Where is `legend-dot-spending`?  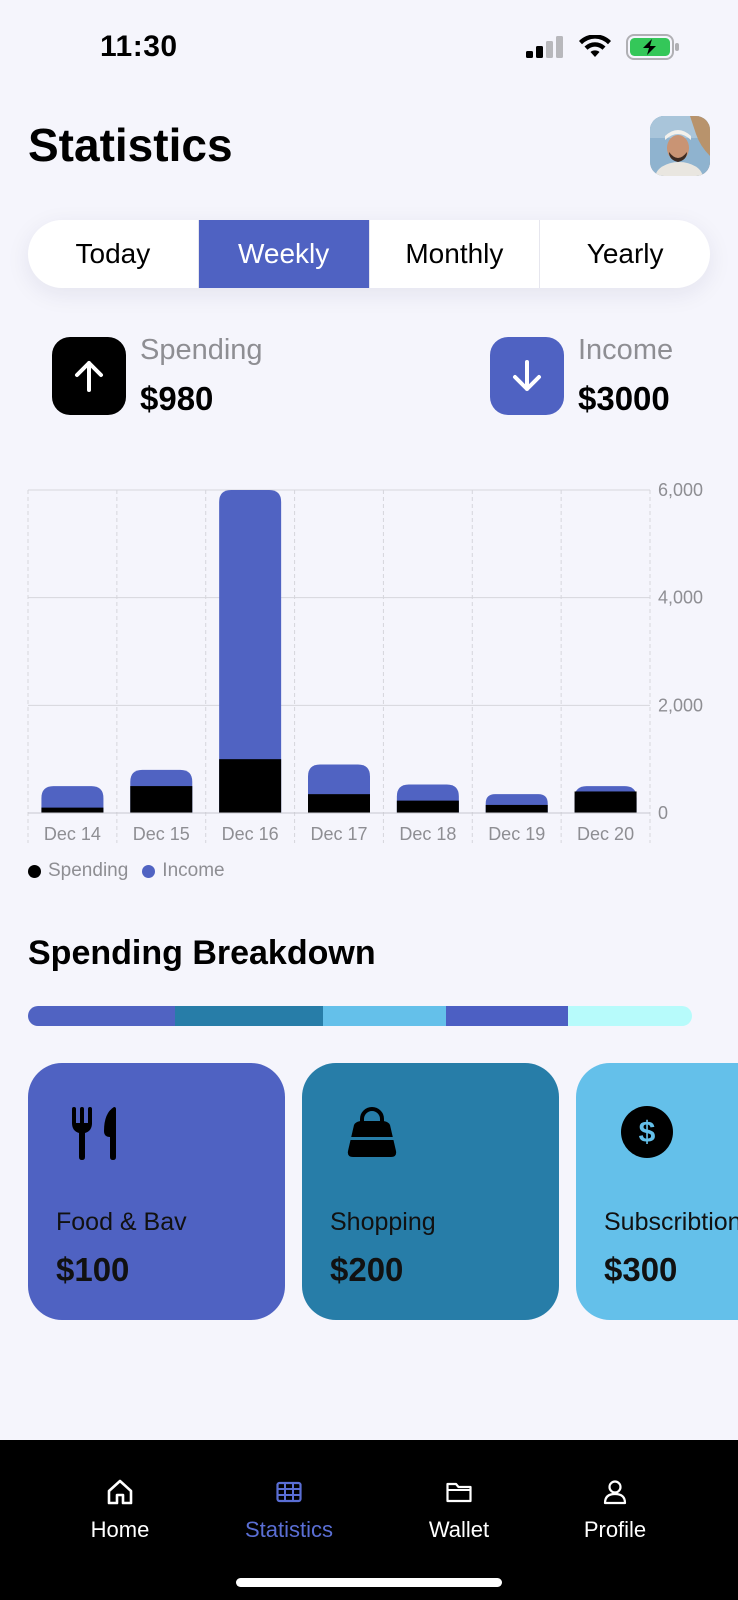
legend-dot-spending is located at coordinates (34, 871).